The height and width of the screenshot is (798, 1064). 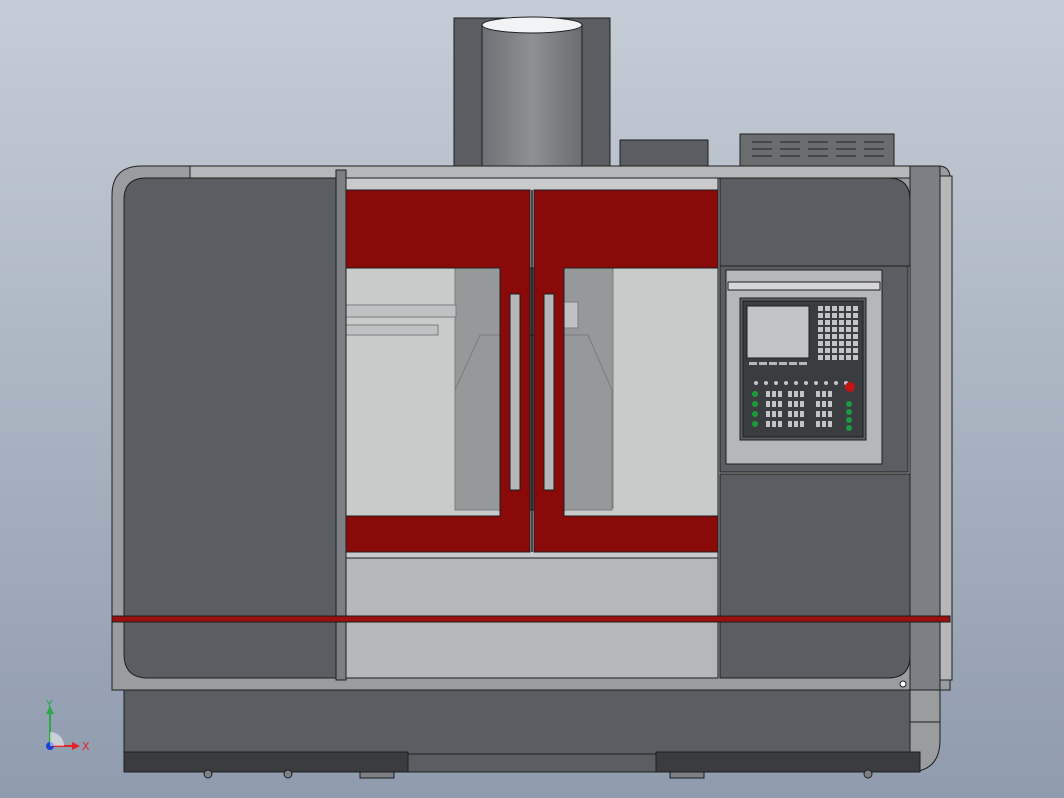 I want to click on right-door-handle, so click(x=549, y=392).